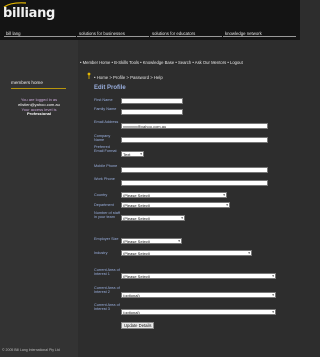  I want to click on page-title: Edit Profile, so click(110, 88).